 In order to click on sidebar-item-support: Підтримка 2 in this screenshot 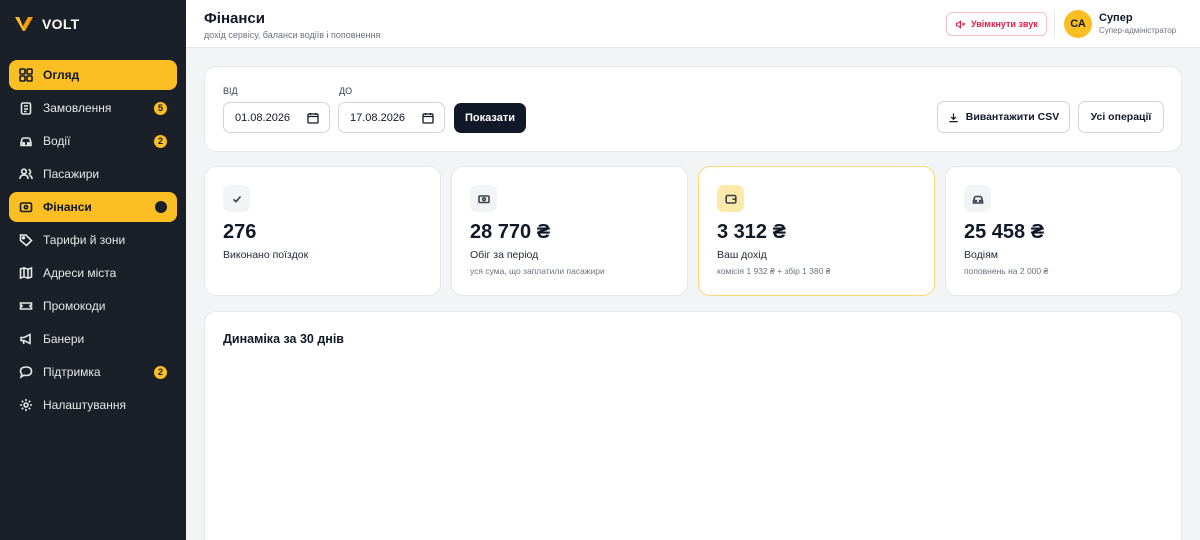, I will do `click(93, 372)`.